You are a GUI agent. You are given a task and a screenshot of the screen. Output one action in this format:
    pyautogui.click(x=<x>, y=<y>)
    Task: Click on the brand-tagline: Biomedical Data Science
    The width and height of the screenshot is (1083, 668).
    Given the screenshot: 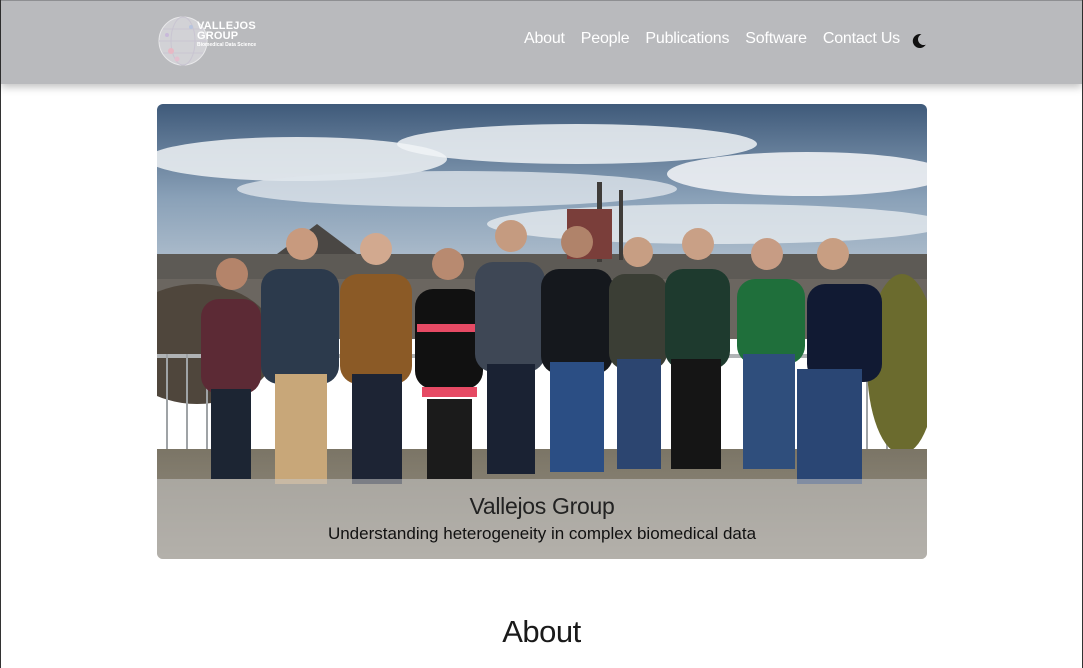 What is the action you would take?
    pyautogui.click(x=227, y=45)
    